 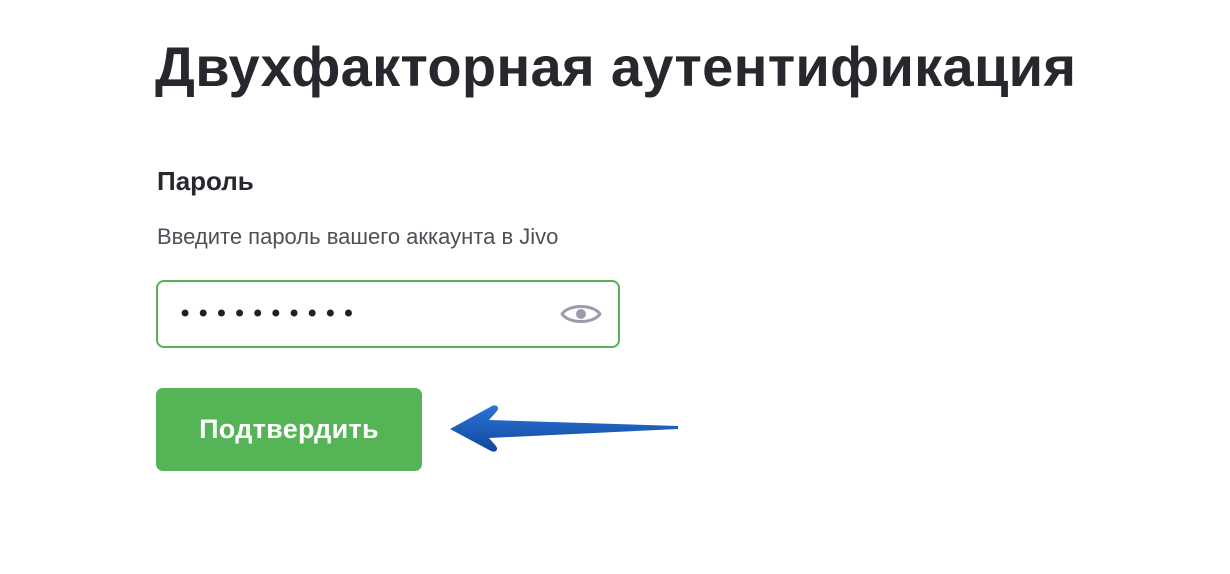 I want to click on password-field, so click(x=388, y=314).